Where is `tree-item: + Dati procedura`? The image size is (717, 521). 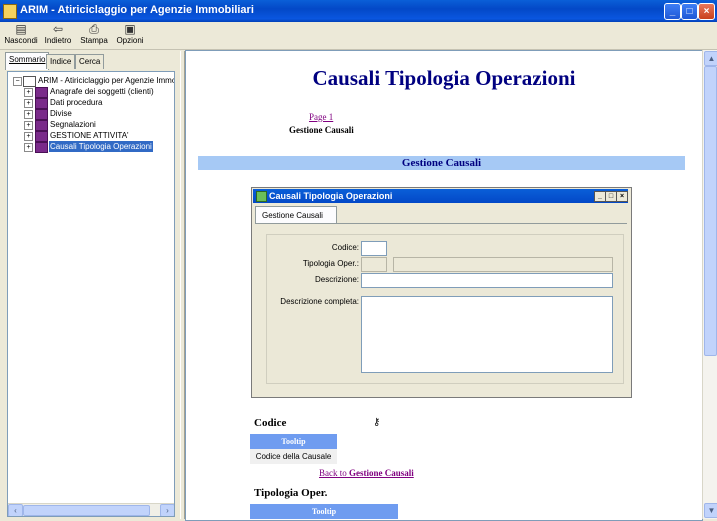
tree-item: + Dati procedura is located at coordinates (91, 103).